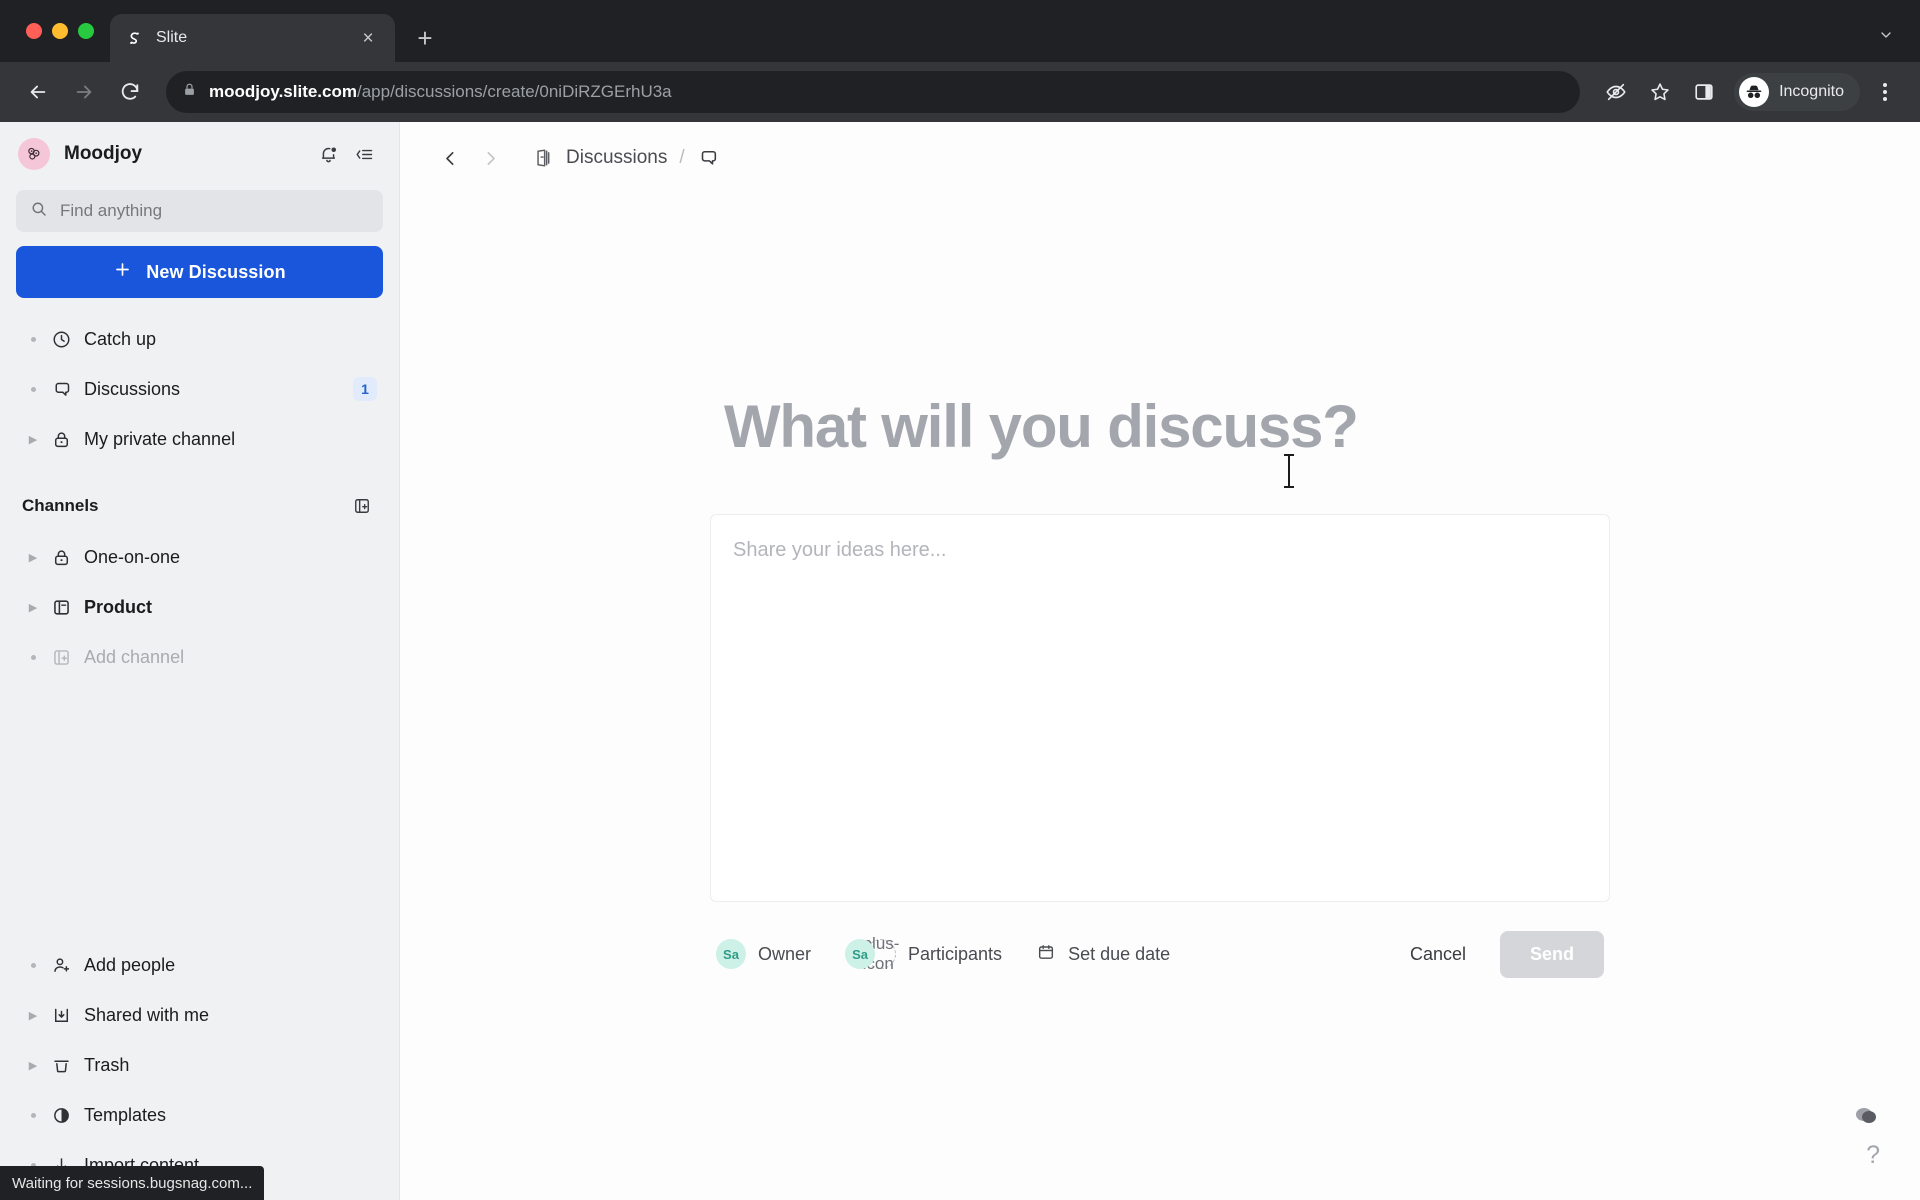 The image size is (1920, 1200). What do you see at coordinates (132, 556) in the screenshot?
I see `sidebar-item-label: One-on-one` at bounding box center [132, 556].